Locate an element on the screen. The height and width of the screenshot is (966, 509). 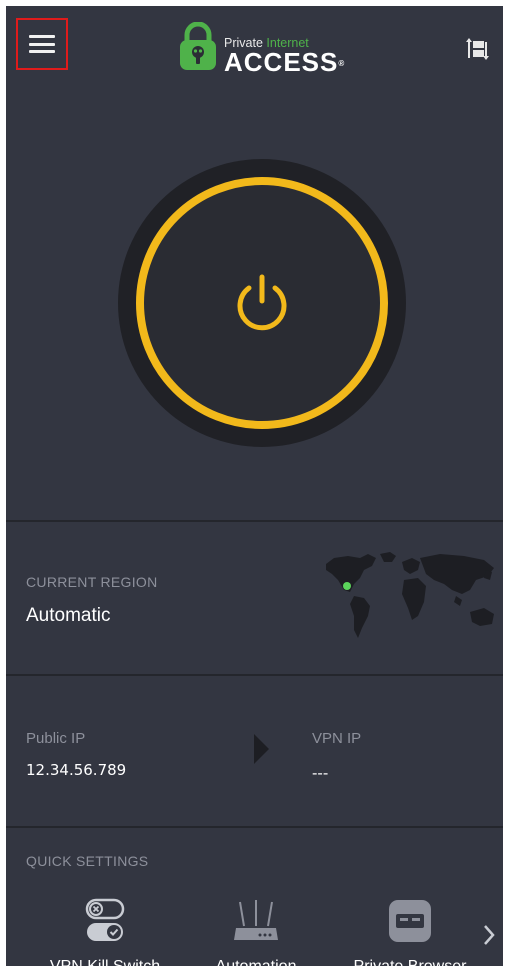
padlock-logo-icon is located at coordinates (198, 46).